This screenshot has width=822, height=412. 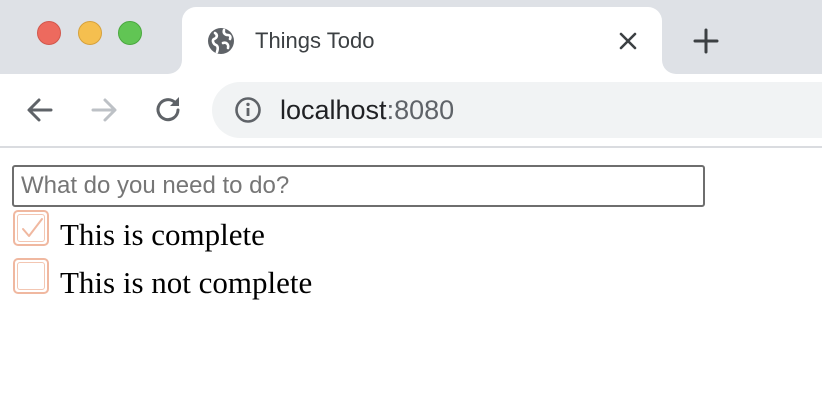 I want to click on todo-label: This is not complete, so click(x=186, y=282).